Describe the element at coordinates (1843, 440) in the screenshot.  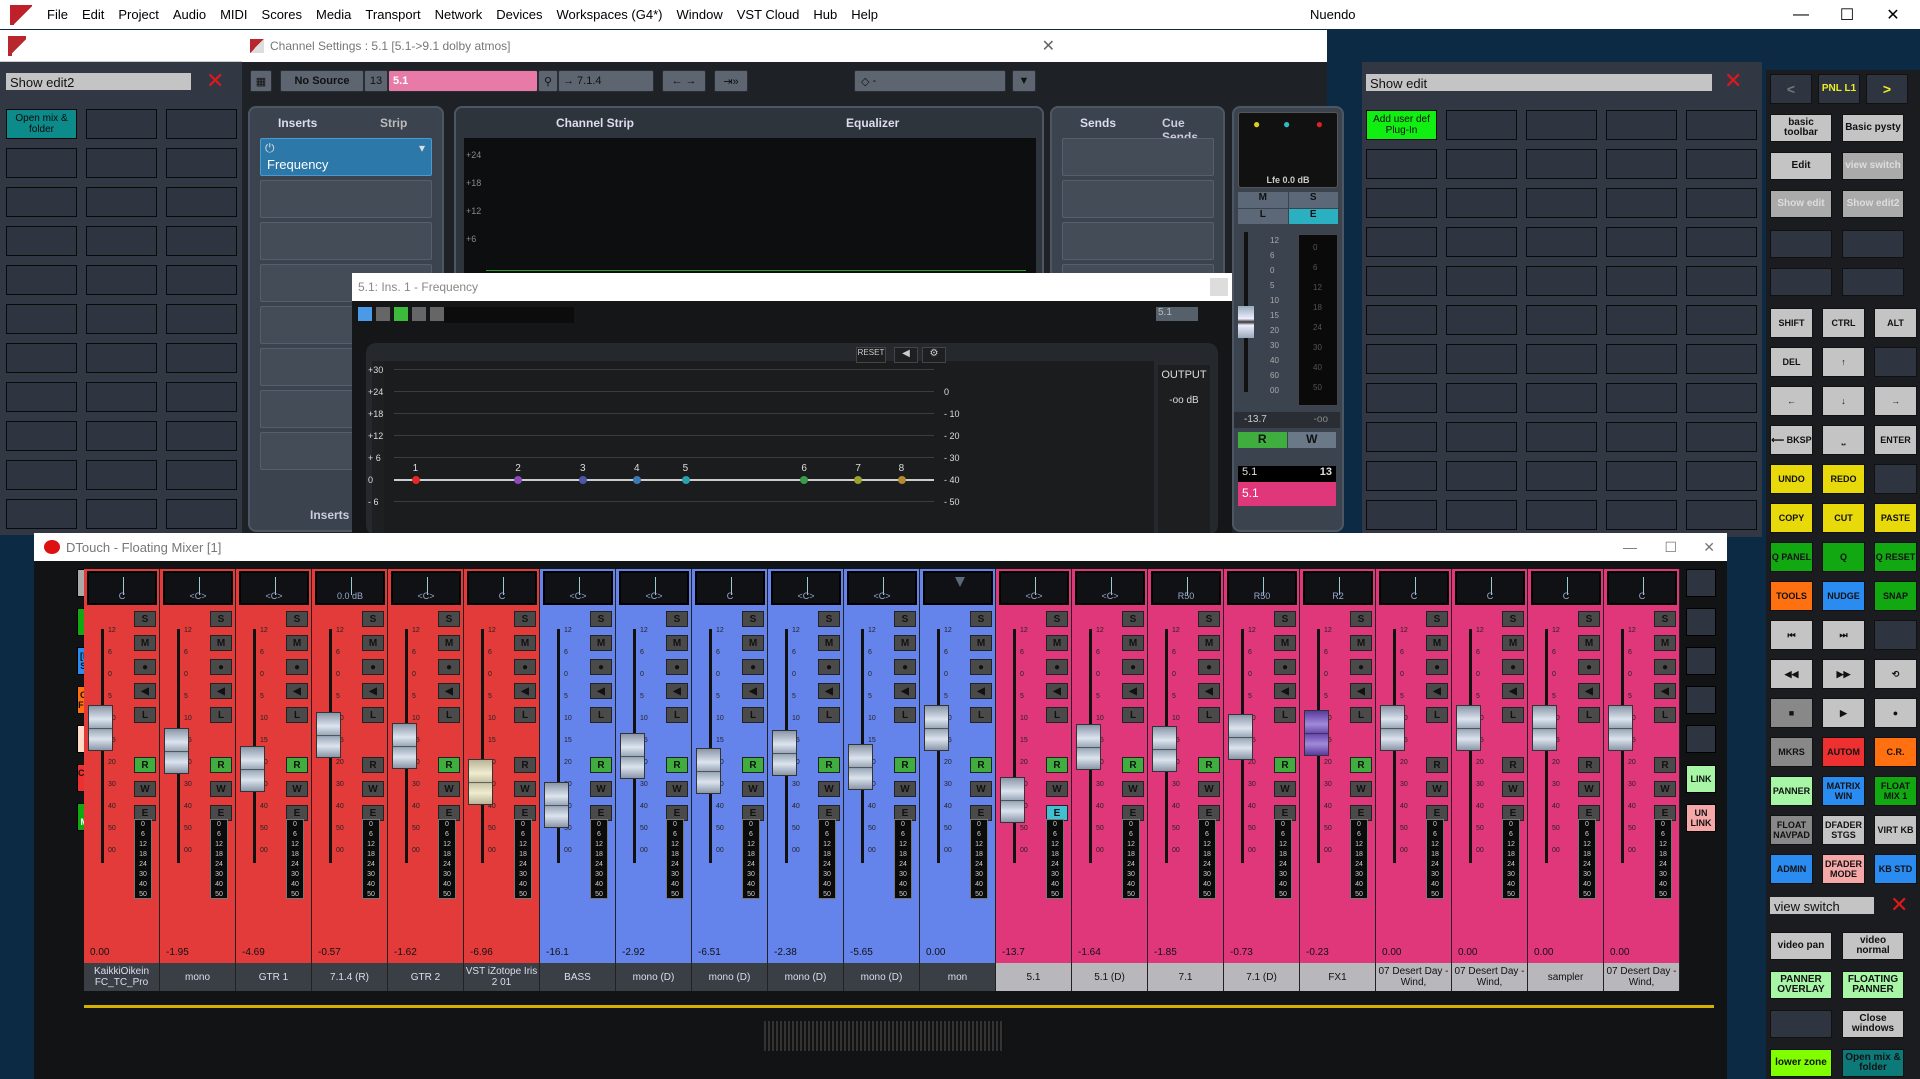
I see `key--: ⎵` at that location.